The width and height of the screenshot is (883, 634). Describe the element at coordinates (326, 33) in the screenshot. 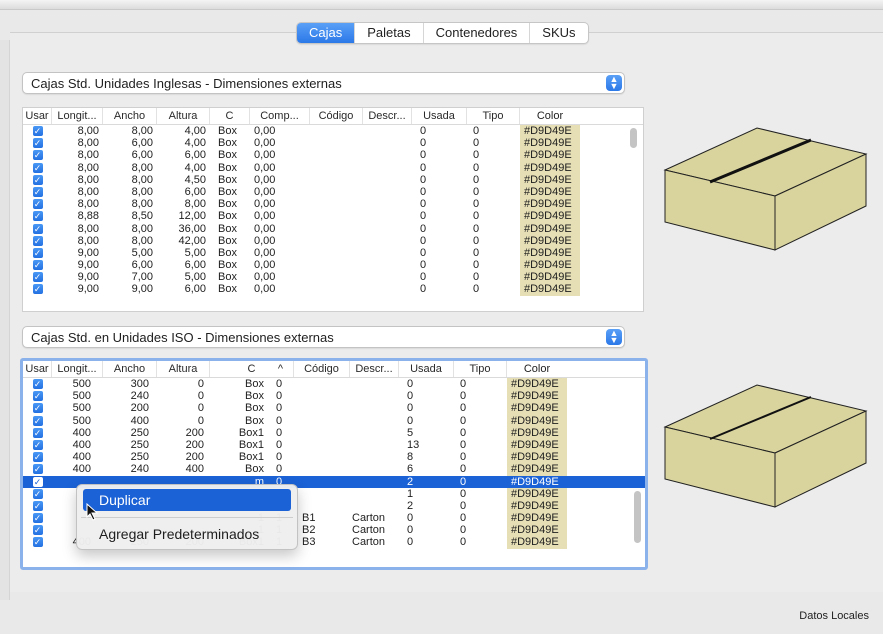

I see `tab-cajas: Cajas` at that location.